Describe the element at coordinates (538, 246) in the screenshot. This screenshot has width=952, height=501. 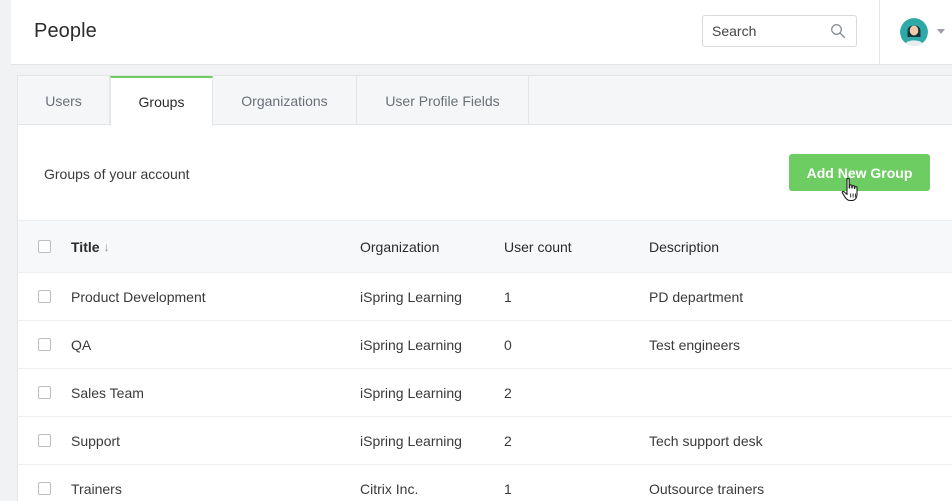
I see `column-user-count: User count` at that location.